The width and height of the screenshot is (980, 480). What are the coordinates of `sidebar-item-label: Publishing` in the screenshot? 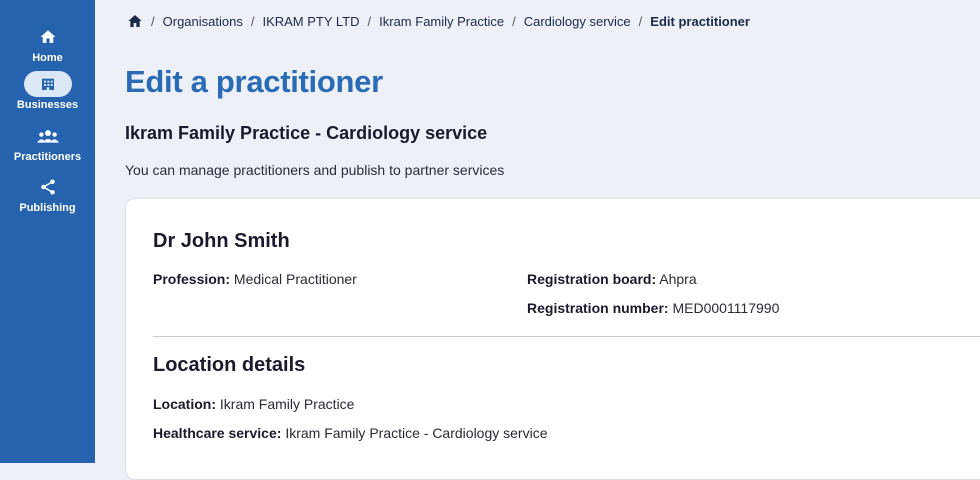 It's located at (47, 208).